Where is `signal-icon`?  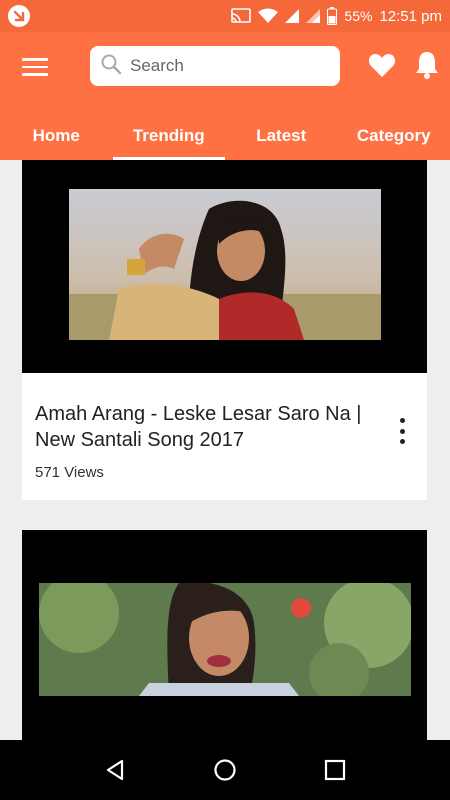 signal-icon is located at coordinates (292, 16).